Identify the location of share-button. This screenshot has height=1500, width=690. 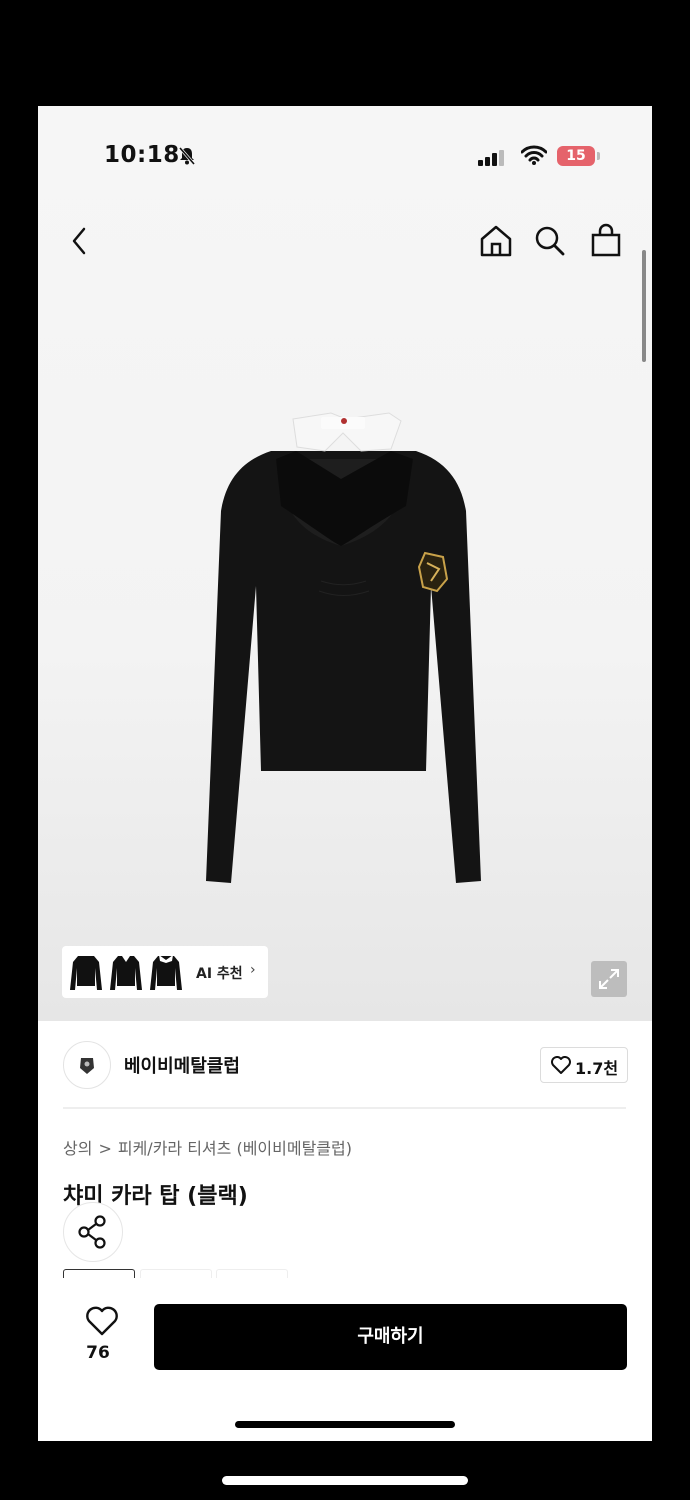
(93, 1232).